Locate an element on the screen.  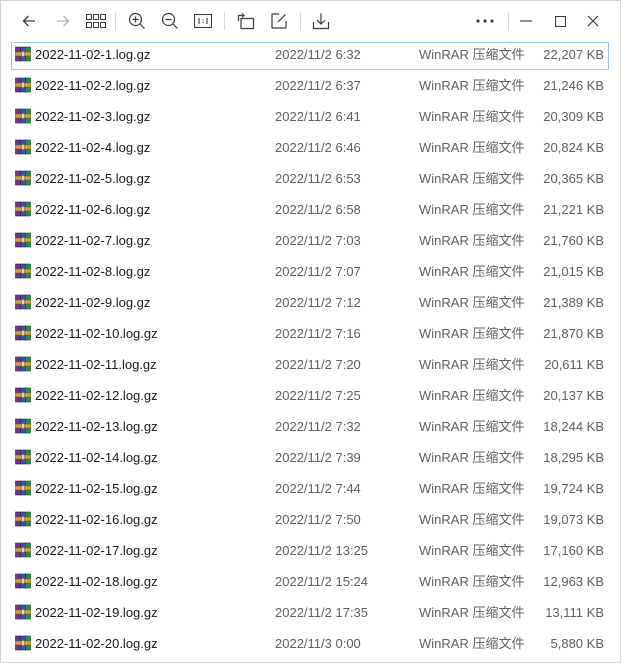
maximize-icon is located at coordinates (560, 21).